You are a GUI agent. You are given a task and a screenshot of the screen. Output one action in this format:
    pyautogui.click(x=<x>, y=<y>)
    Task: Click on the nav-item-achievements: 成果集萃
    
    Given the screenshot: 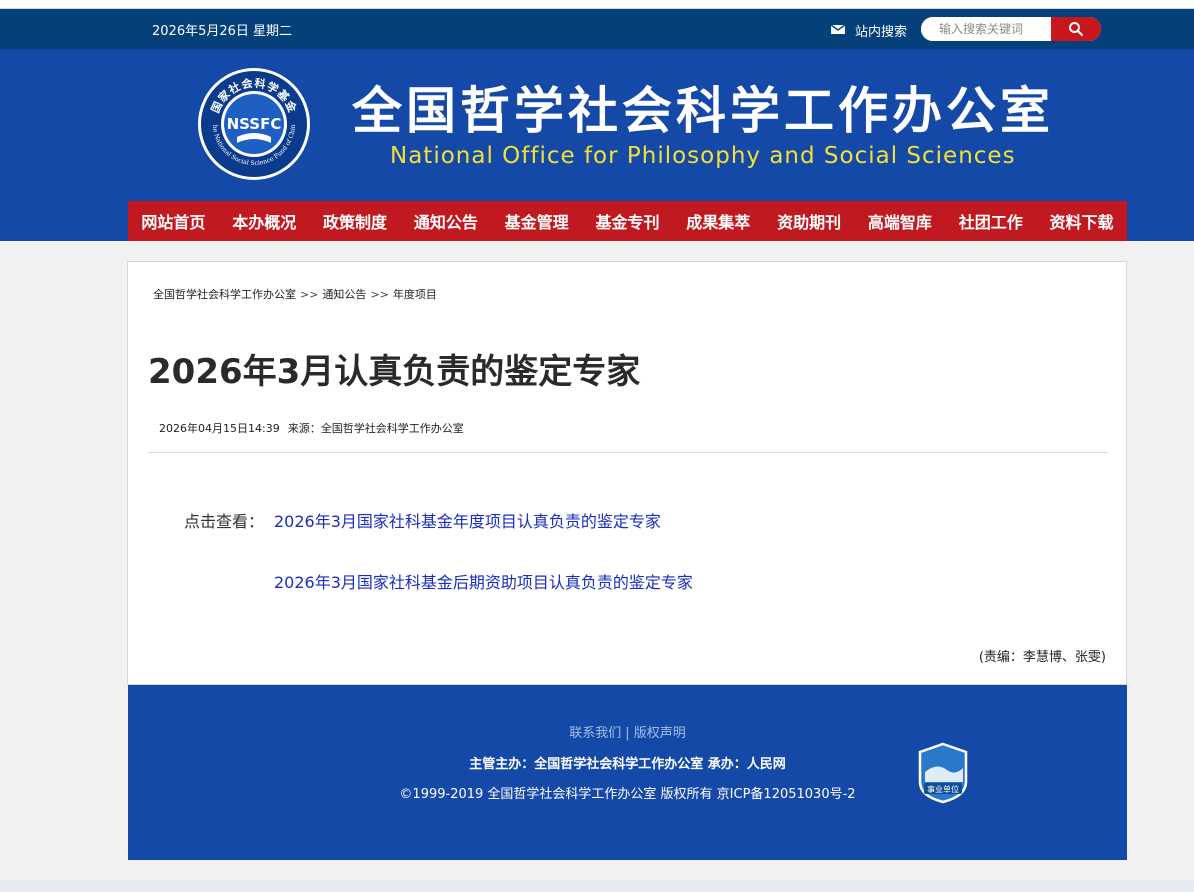 What is the action you would take?
    pyautogui.click(x=718, y=221)
    